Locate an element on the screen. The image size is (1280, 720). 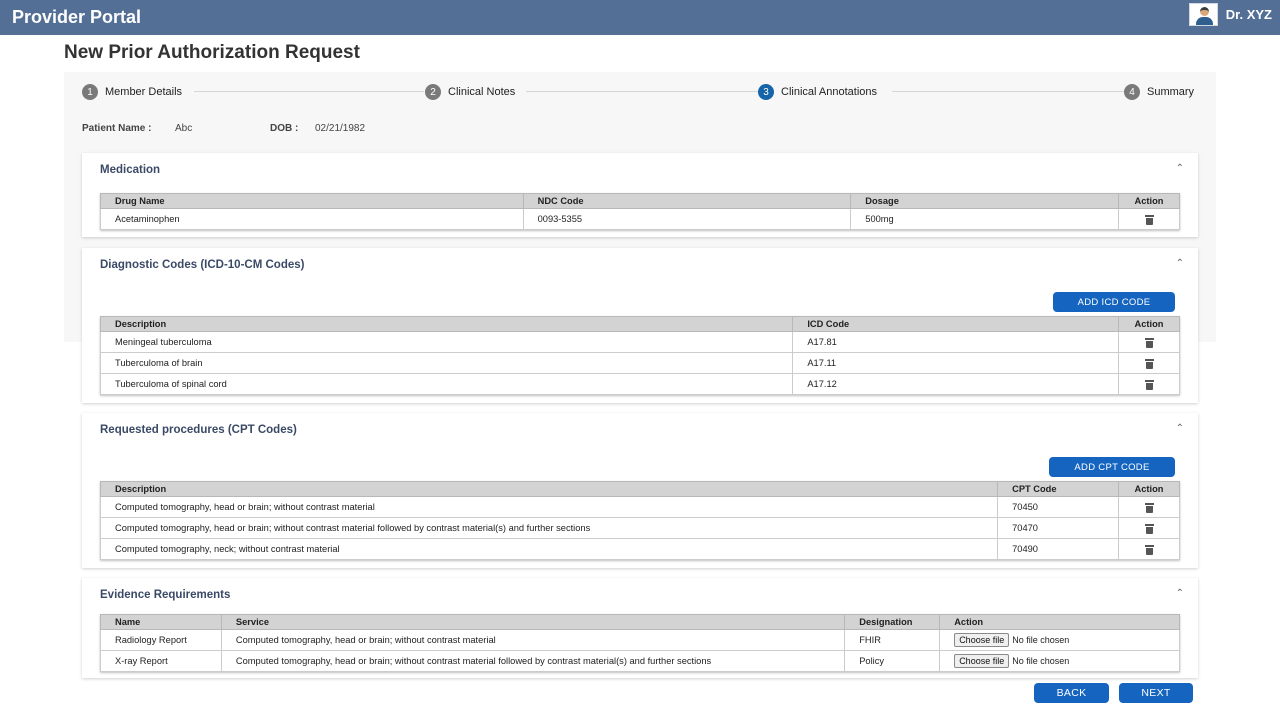
doctor-avatar-icon is located at coordinates (1203, 14).